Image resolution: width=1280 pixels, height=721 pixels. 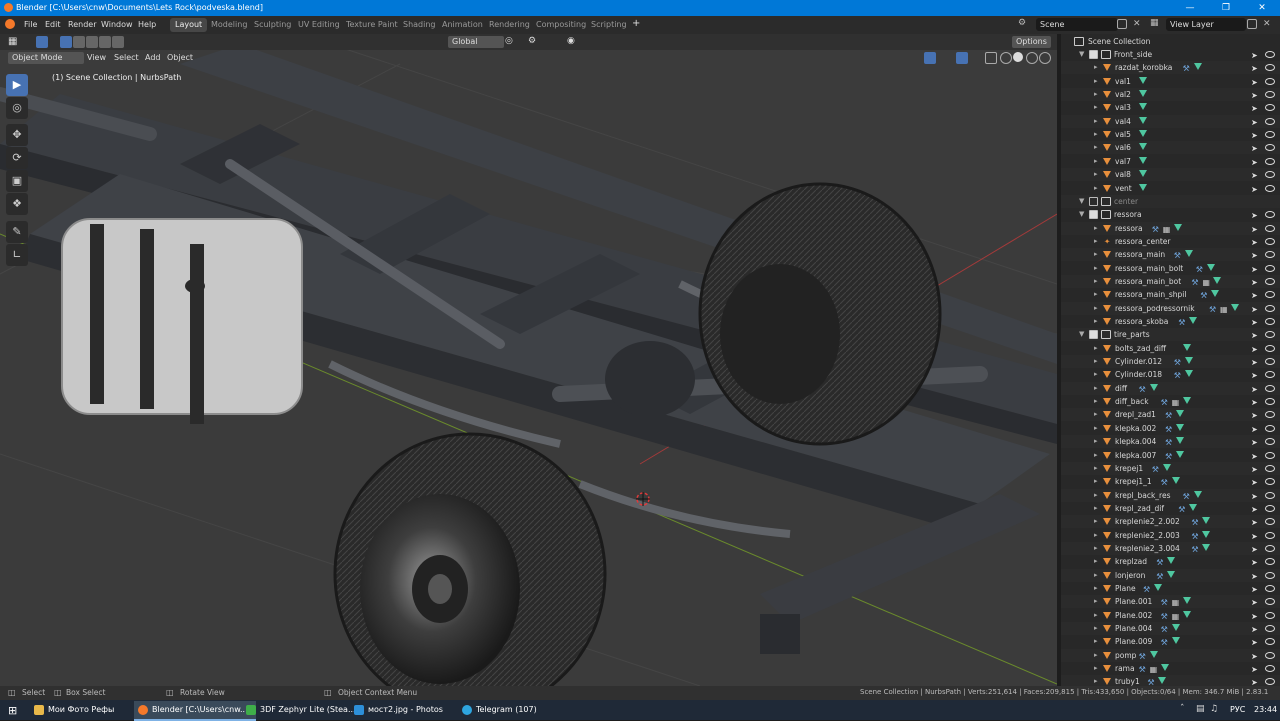 What do you see at coordinates (1170, 214) in the screenshot?
I see `outliner-row: ▼ ressora ➤` at bounding box center [1170, 214].